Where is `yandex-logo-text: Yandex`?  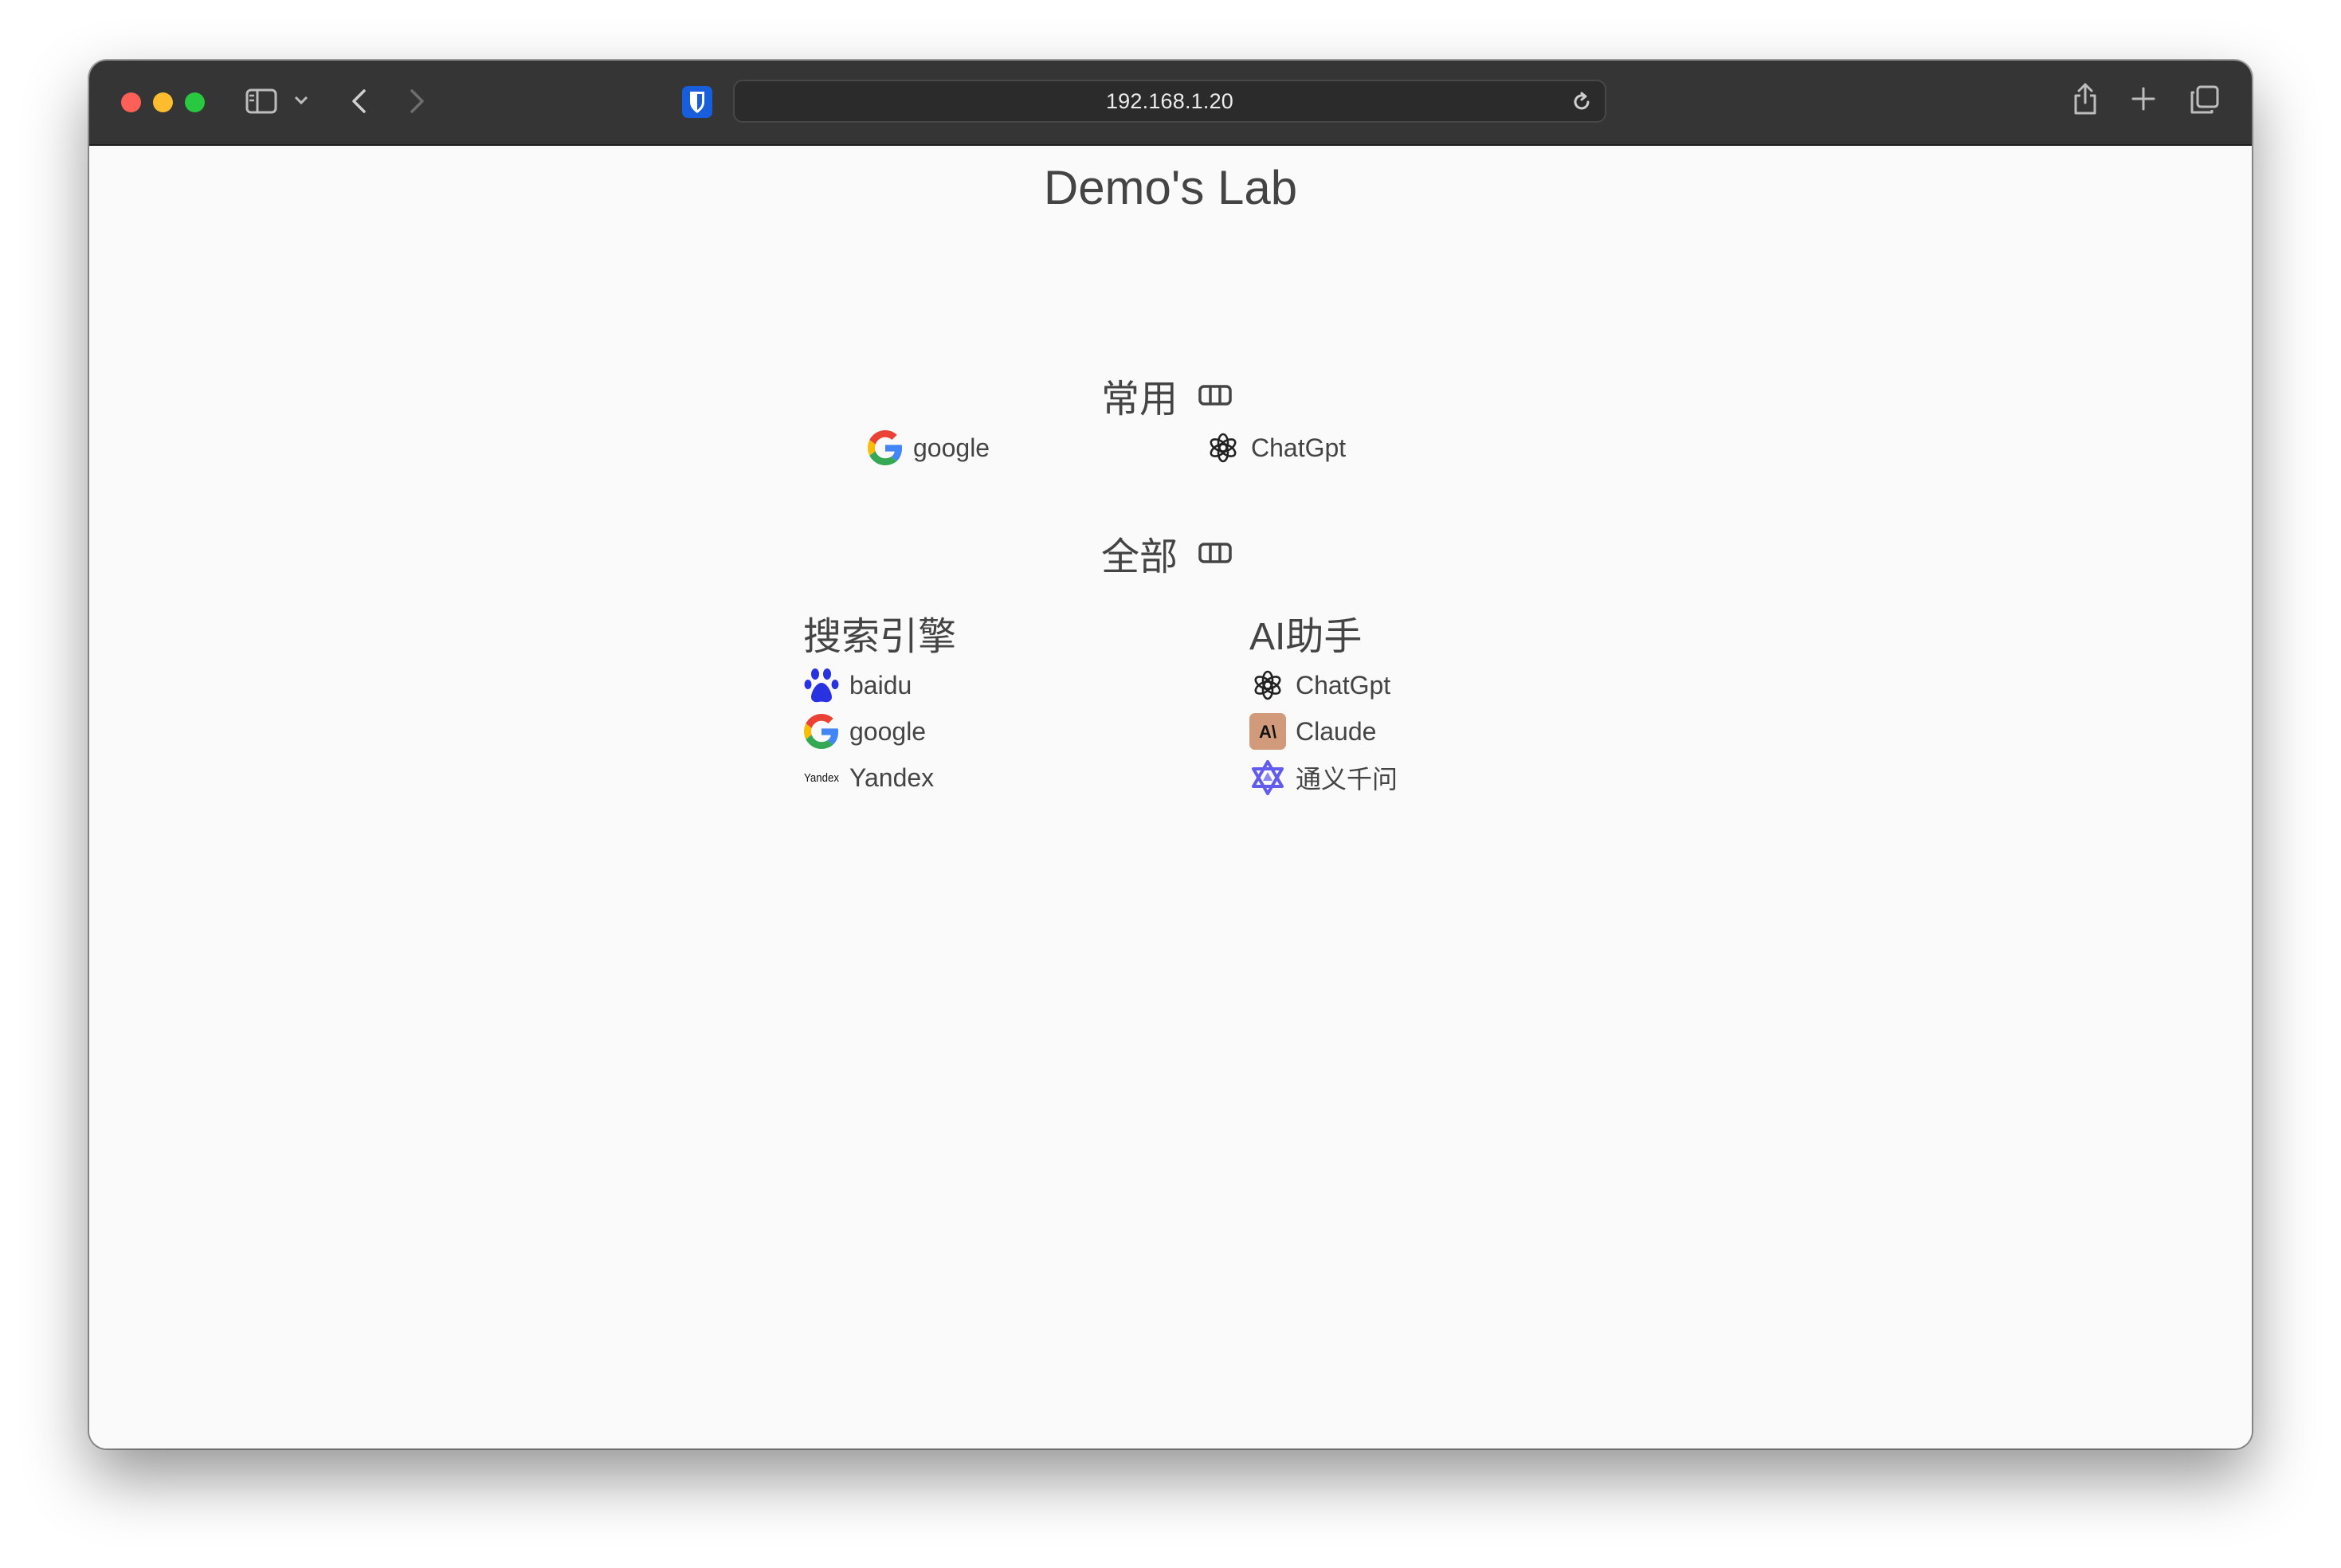
yandex-logo-text: Yandex is located at coordinates (821, 778).